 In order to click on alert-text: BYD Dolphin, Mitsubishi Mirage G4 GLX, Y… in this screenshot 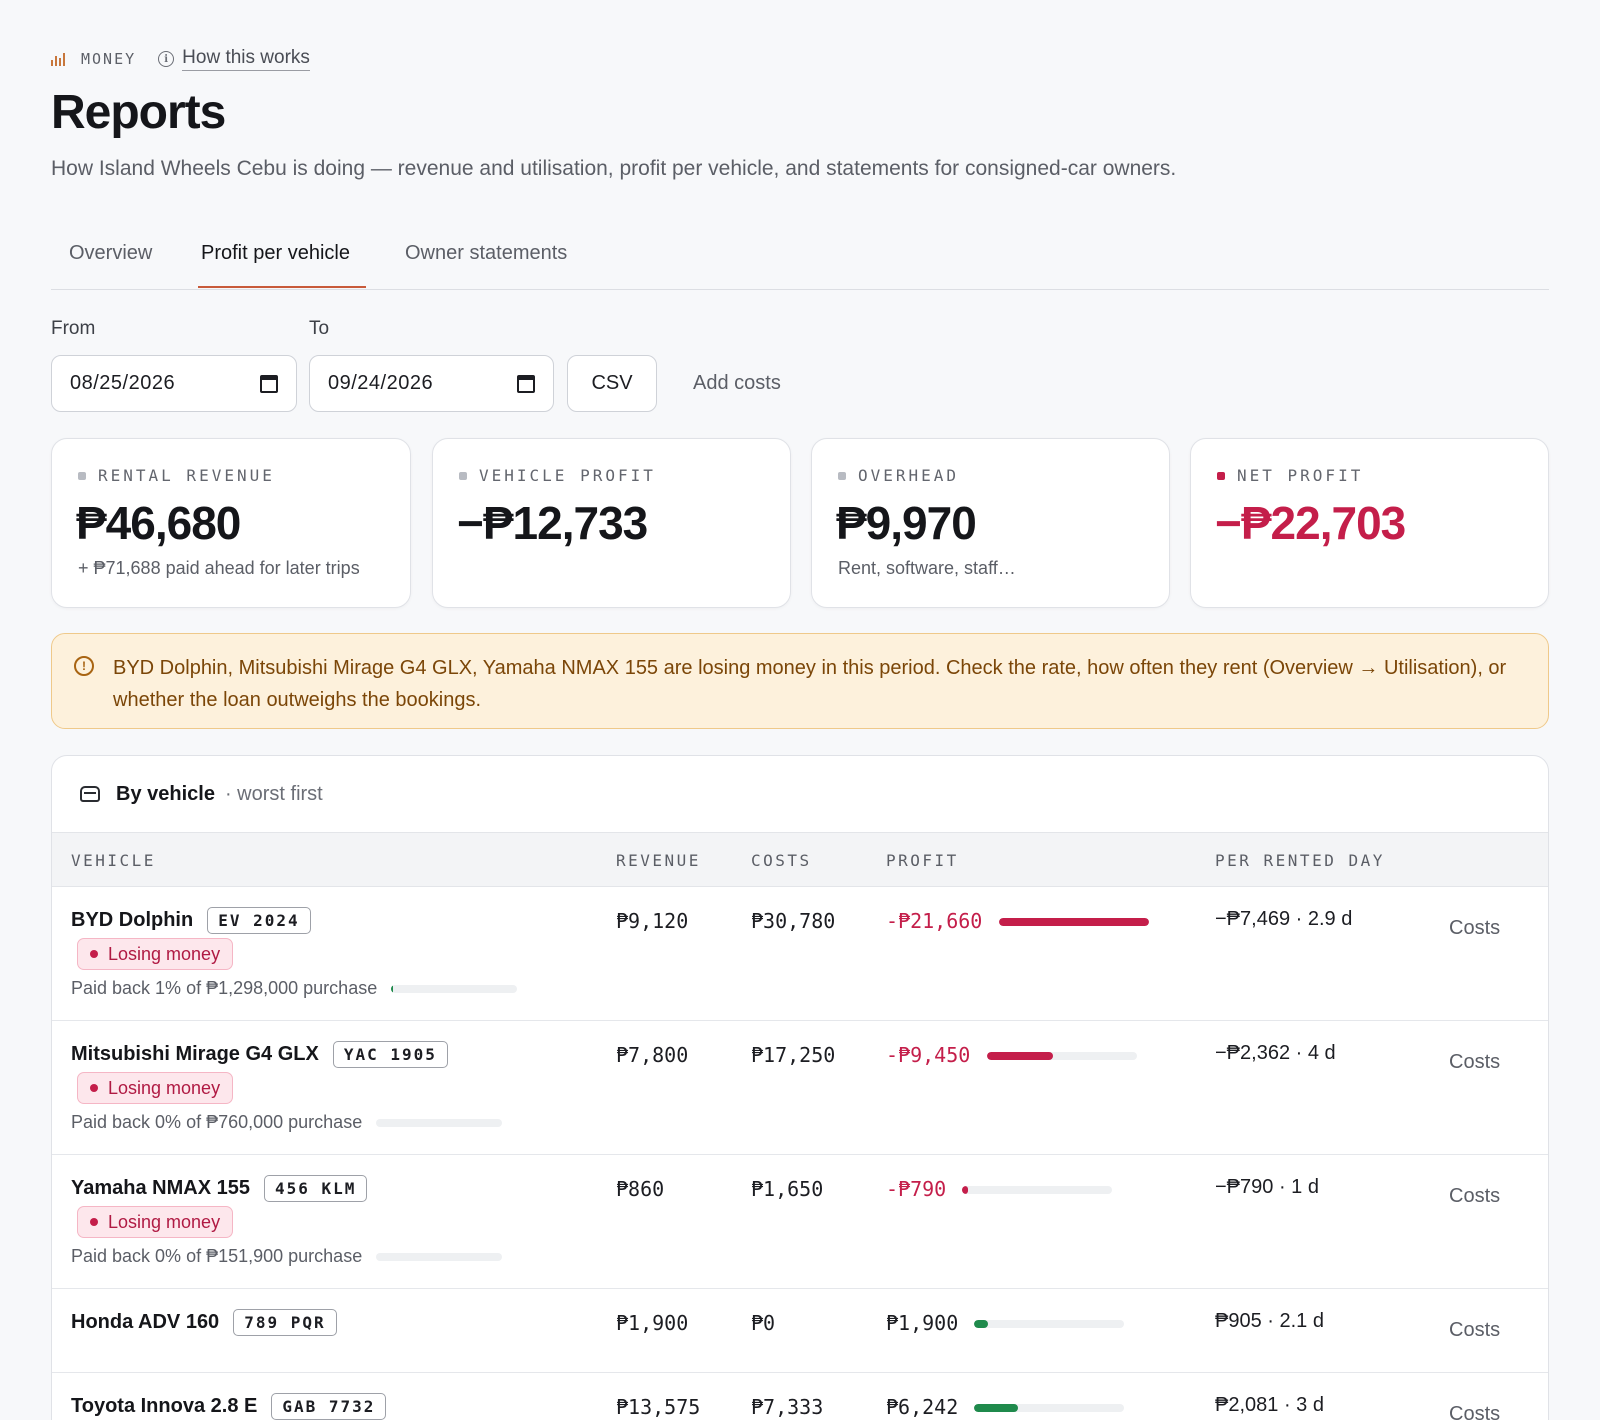, I will do `click(810, 684)`.